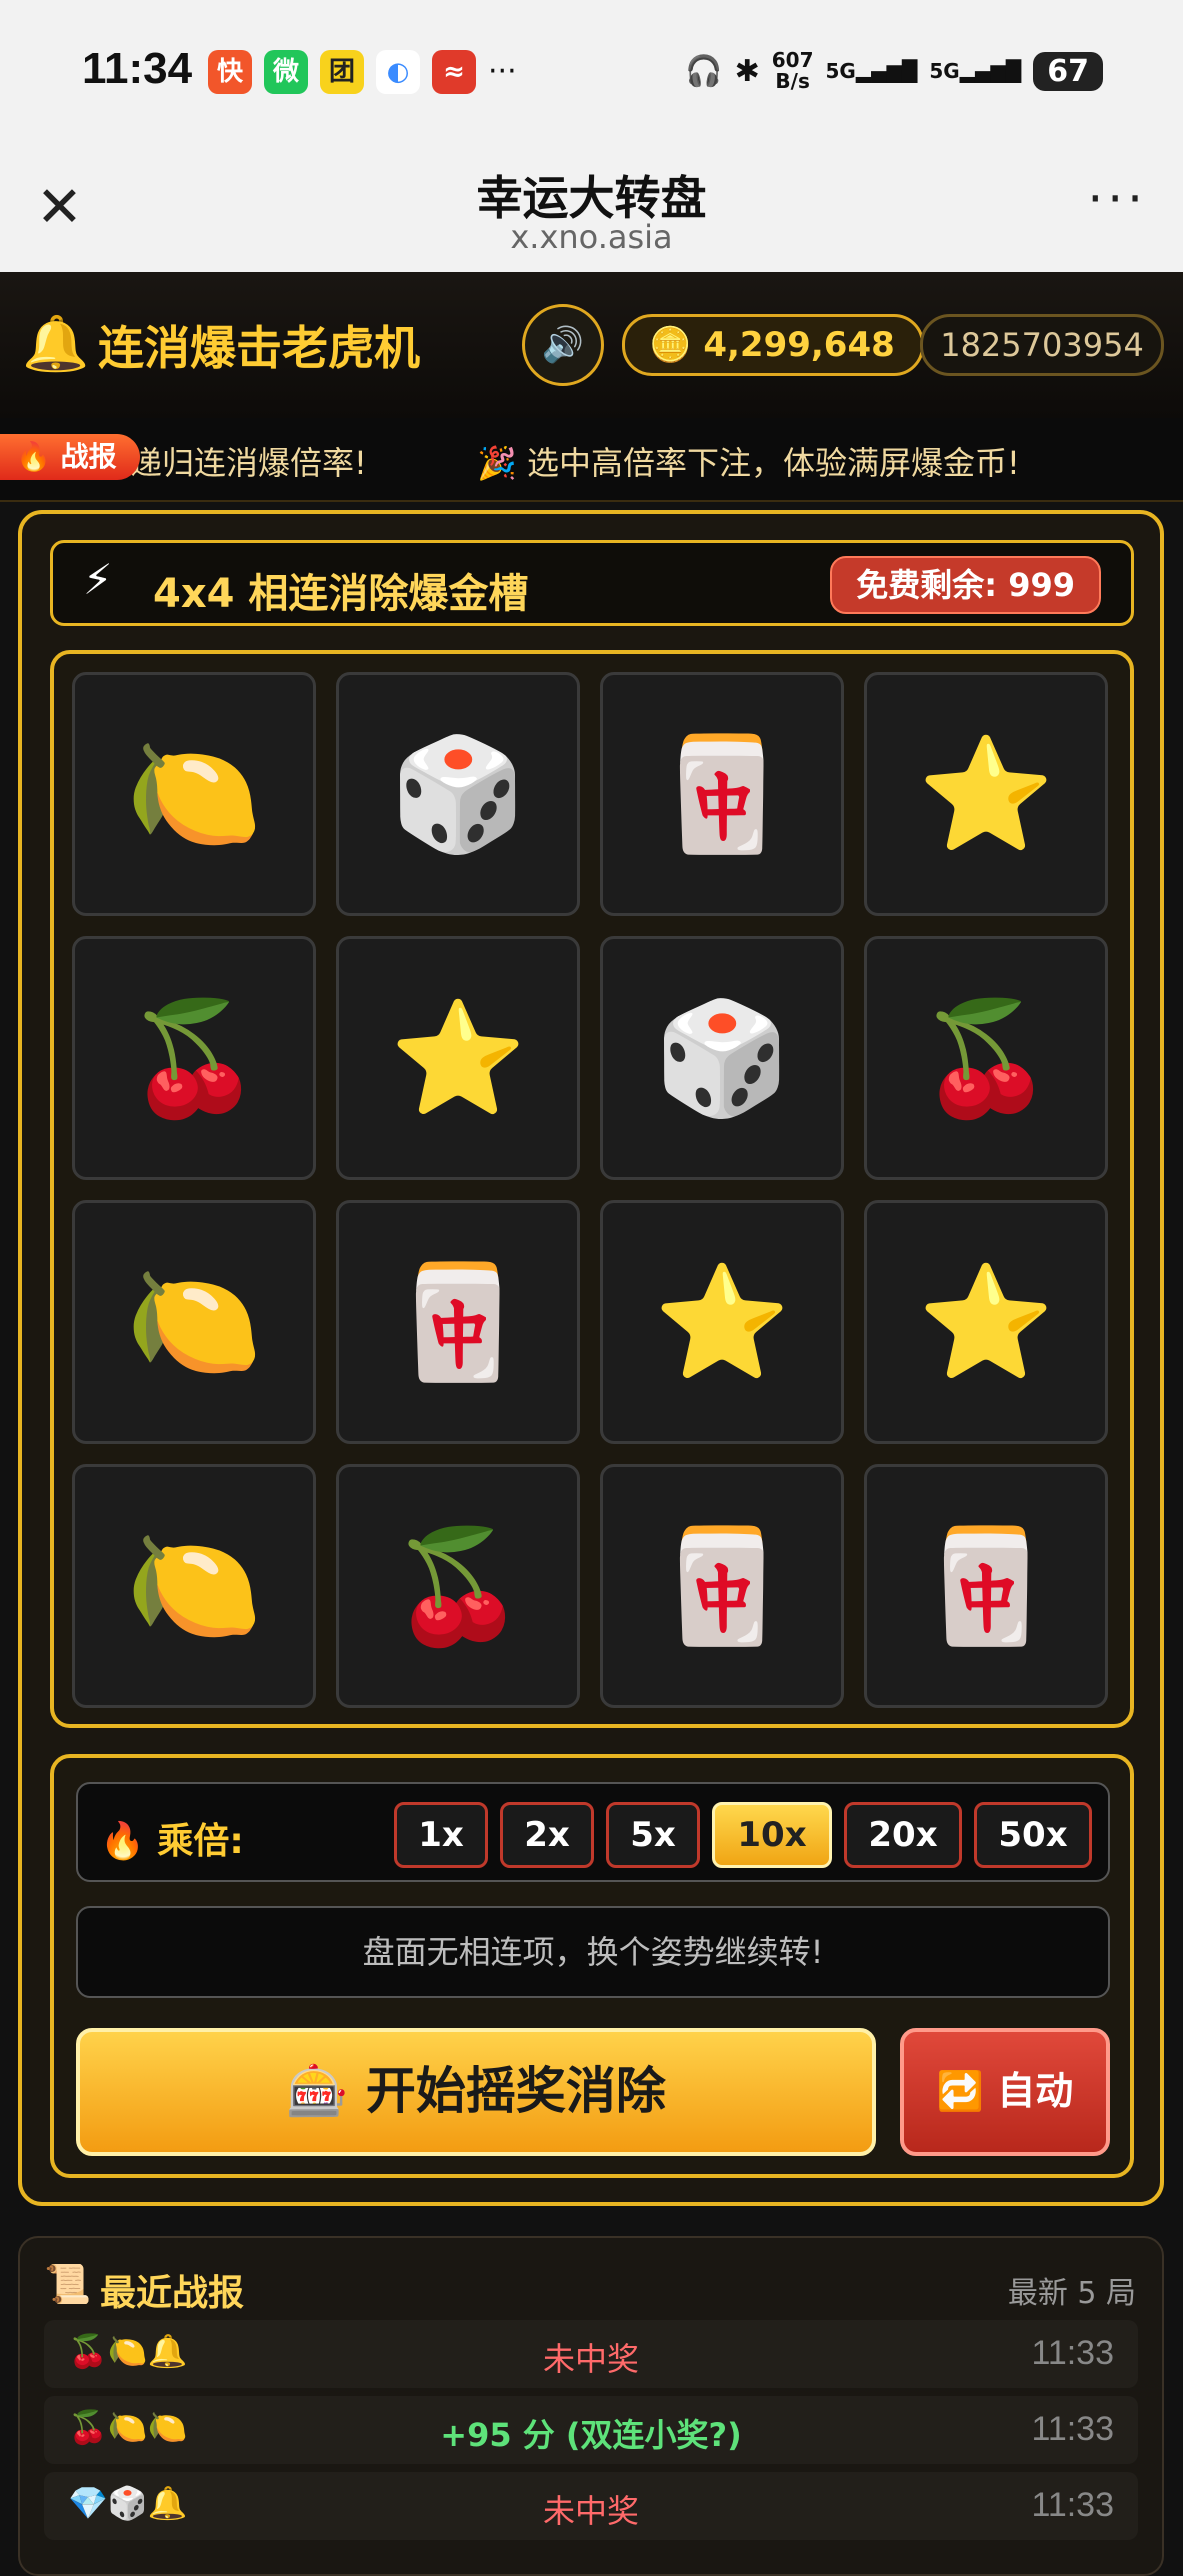 This screenshot has height=2576, width=1183. What do you see at coordinates (871, 71) in the screenshot?
I see `signal-1: 5G▂▄▆█` at bounding box center [871, 71].